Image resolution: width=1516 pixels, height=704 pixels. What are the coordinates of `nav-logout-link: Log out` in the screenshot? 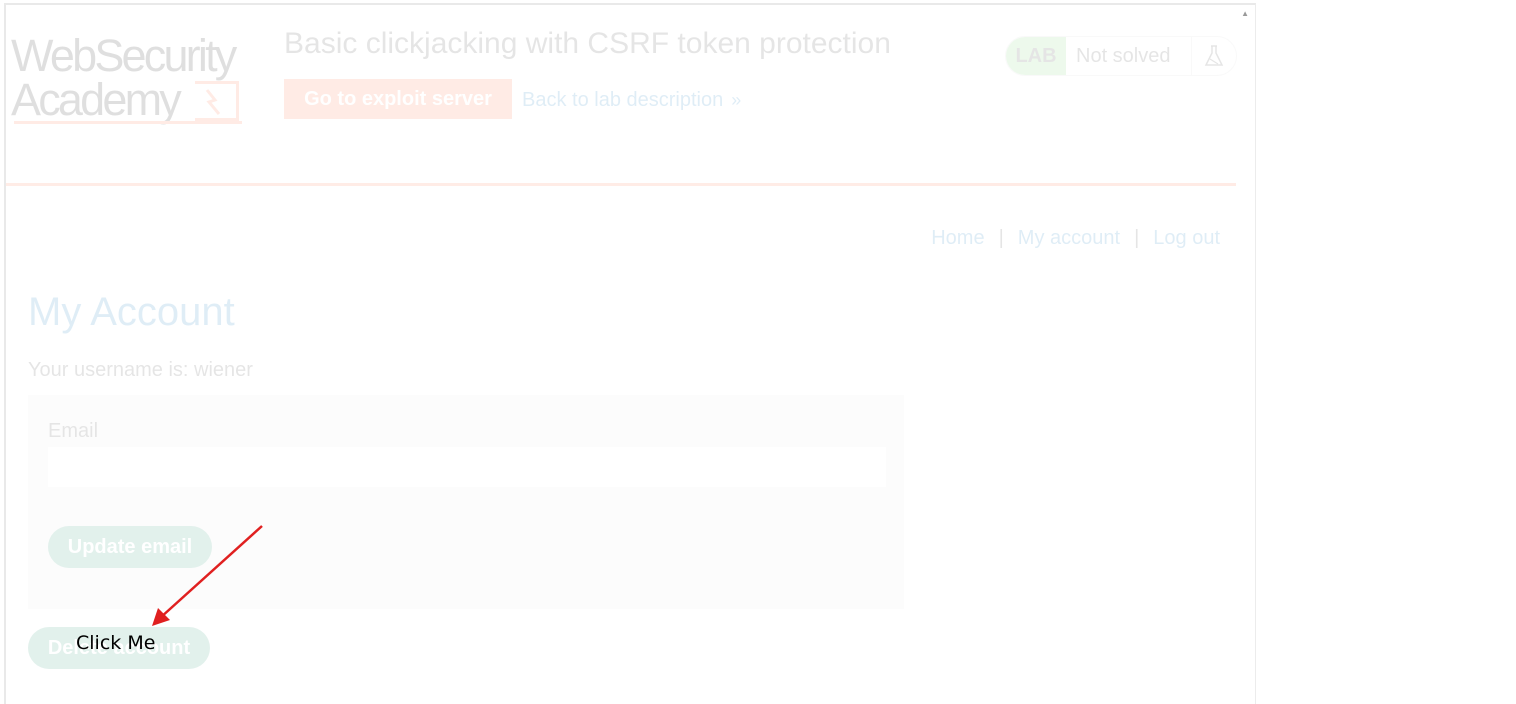 It's located at (1186, 238).